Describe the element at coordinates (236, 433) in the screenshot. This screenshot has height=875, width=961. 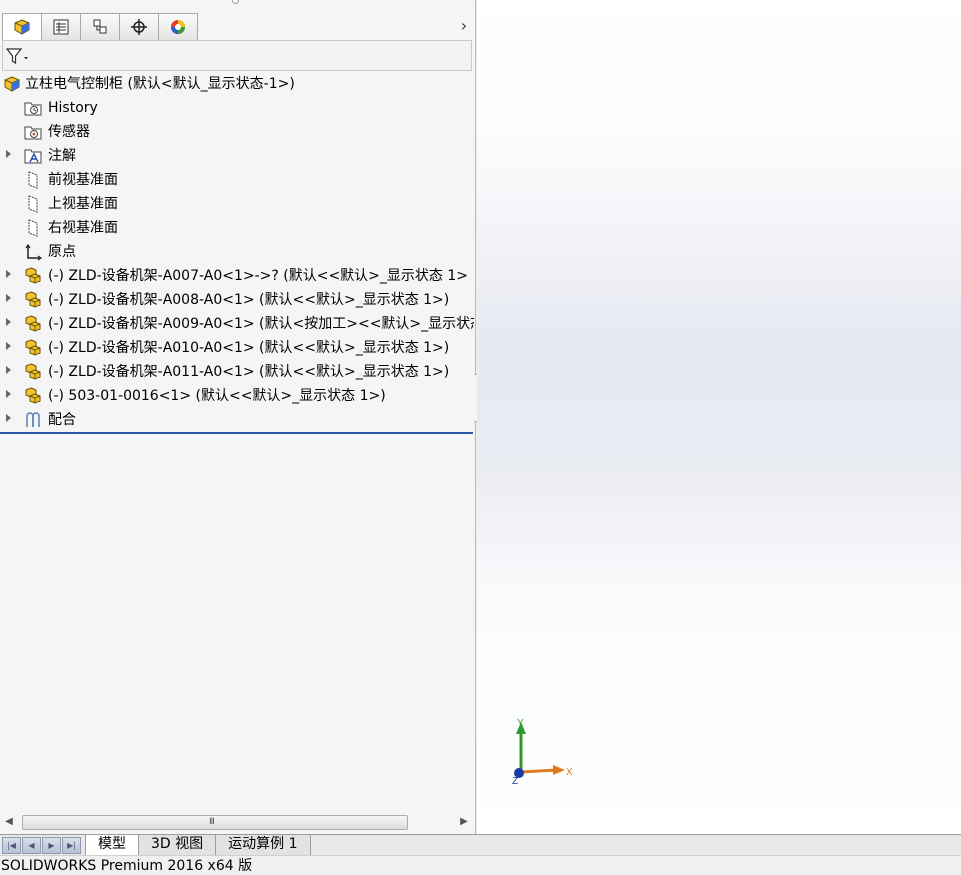
I see `tree-end-marker` at that location.